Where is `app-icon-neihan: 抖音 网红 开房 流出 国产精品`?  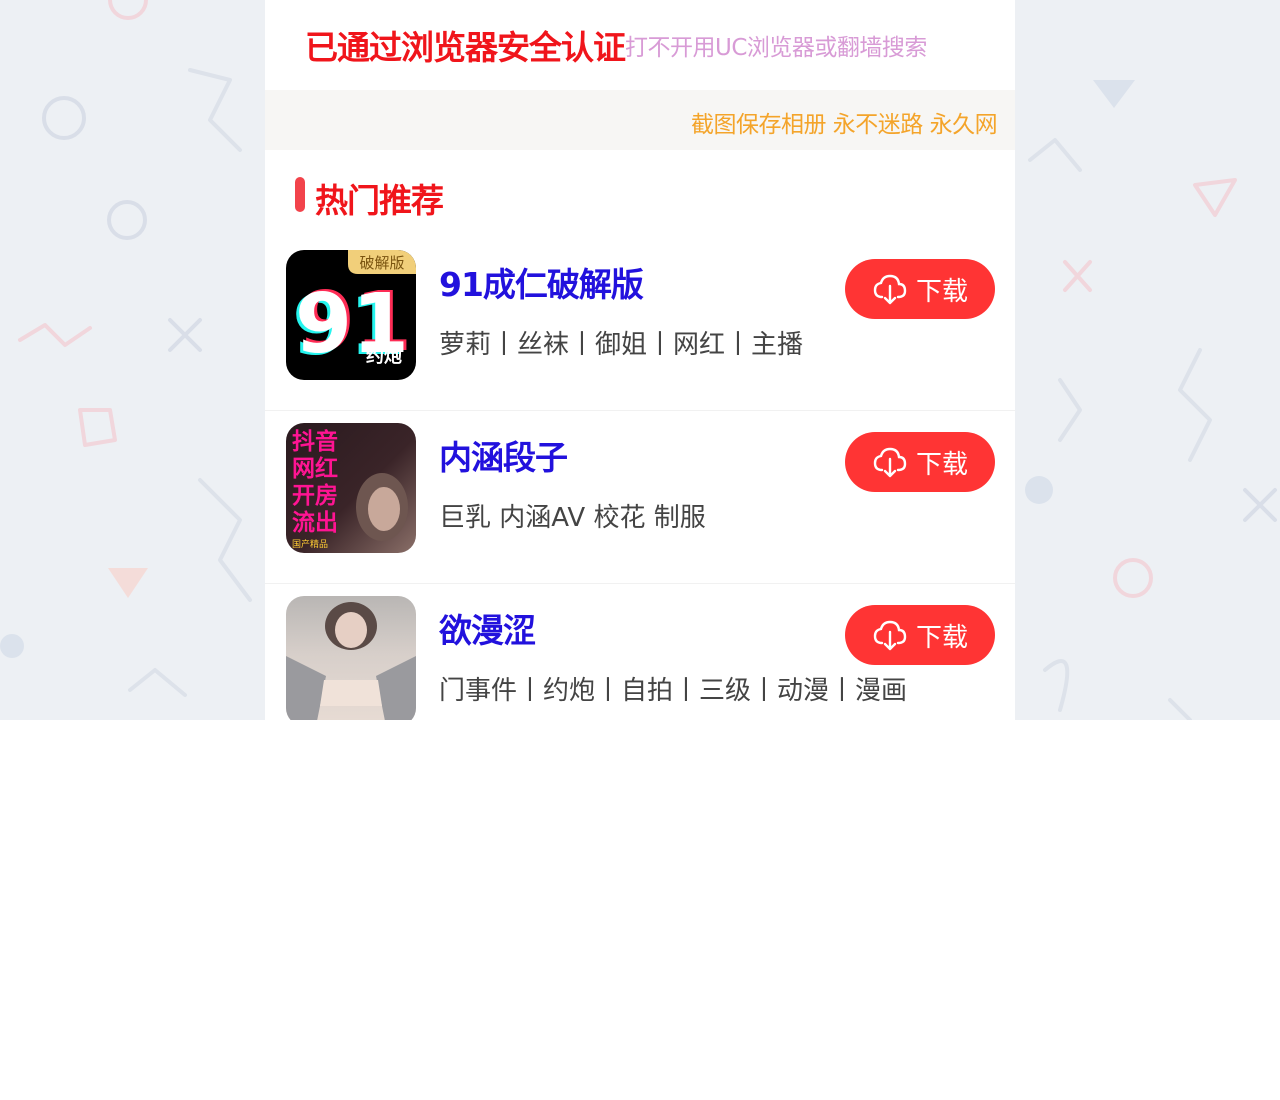
app-icon-neihan: 抖音 网红 开房 流出 国产精品 is located at coordinates (351, 488).